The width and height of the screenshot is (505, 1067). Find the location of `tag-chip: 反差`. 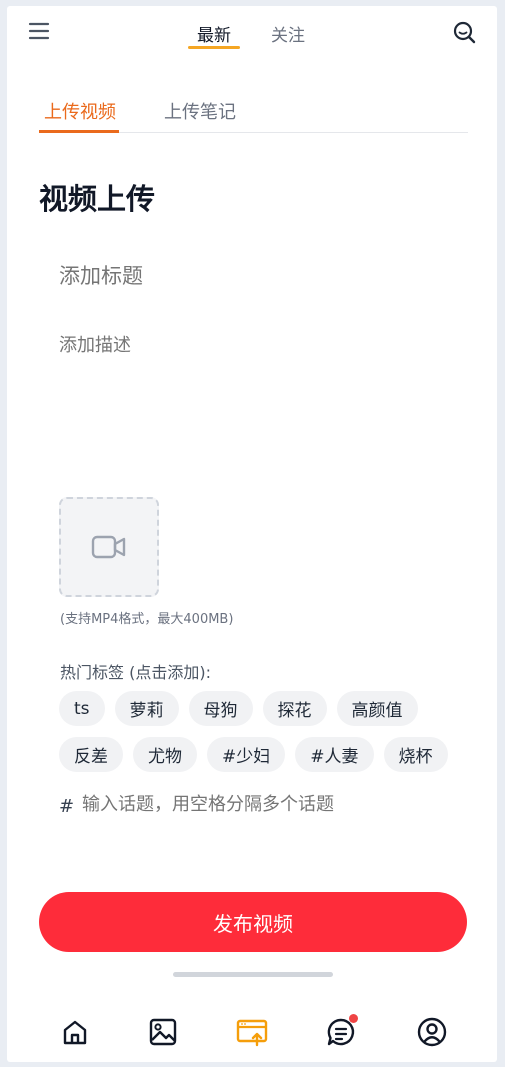

tag-chip: 反差 is located at coordinates (91, 754).